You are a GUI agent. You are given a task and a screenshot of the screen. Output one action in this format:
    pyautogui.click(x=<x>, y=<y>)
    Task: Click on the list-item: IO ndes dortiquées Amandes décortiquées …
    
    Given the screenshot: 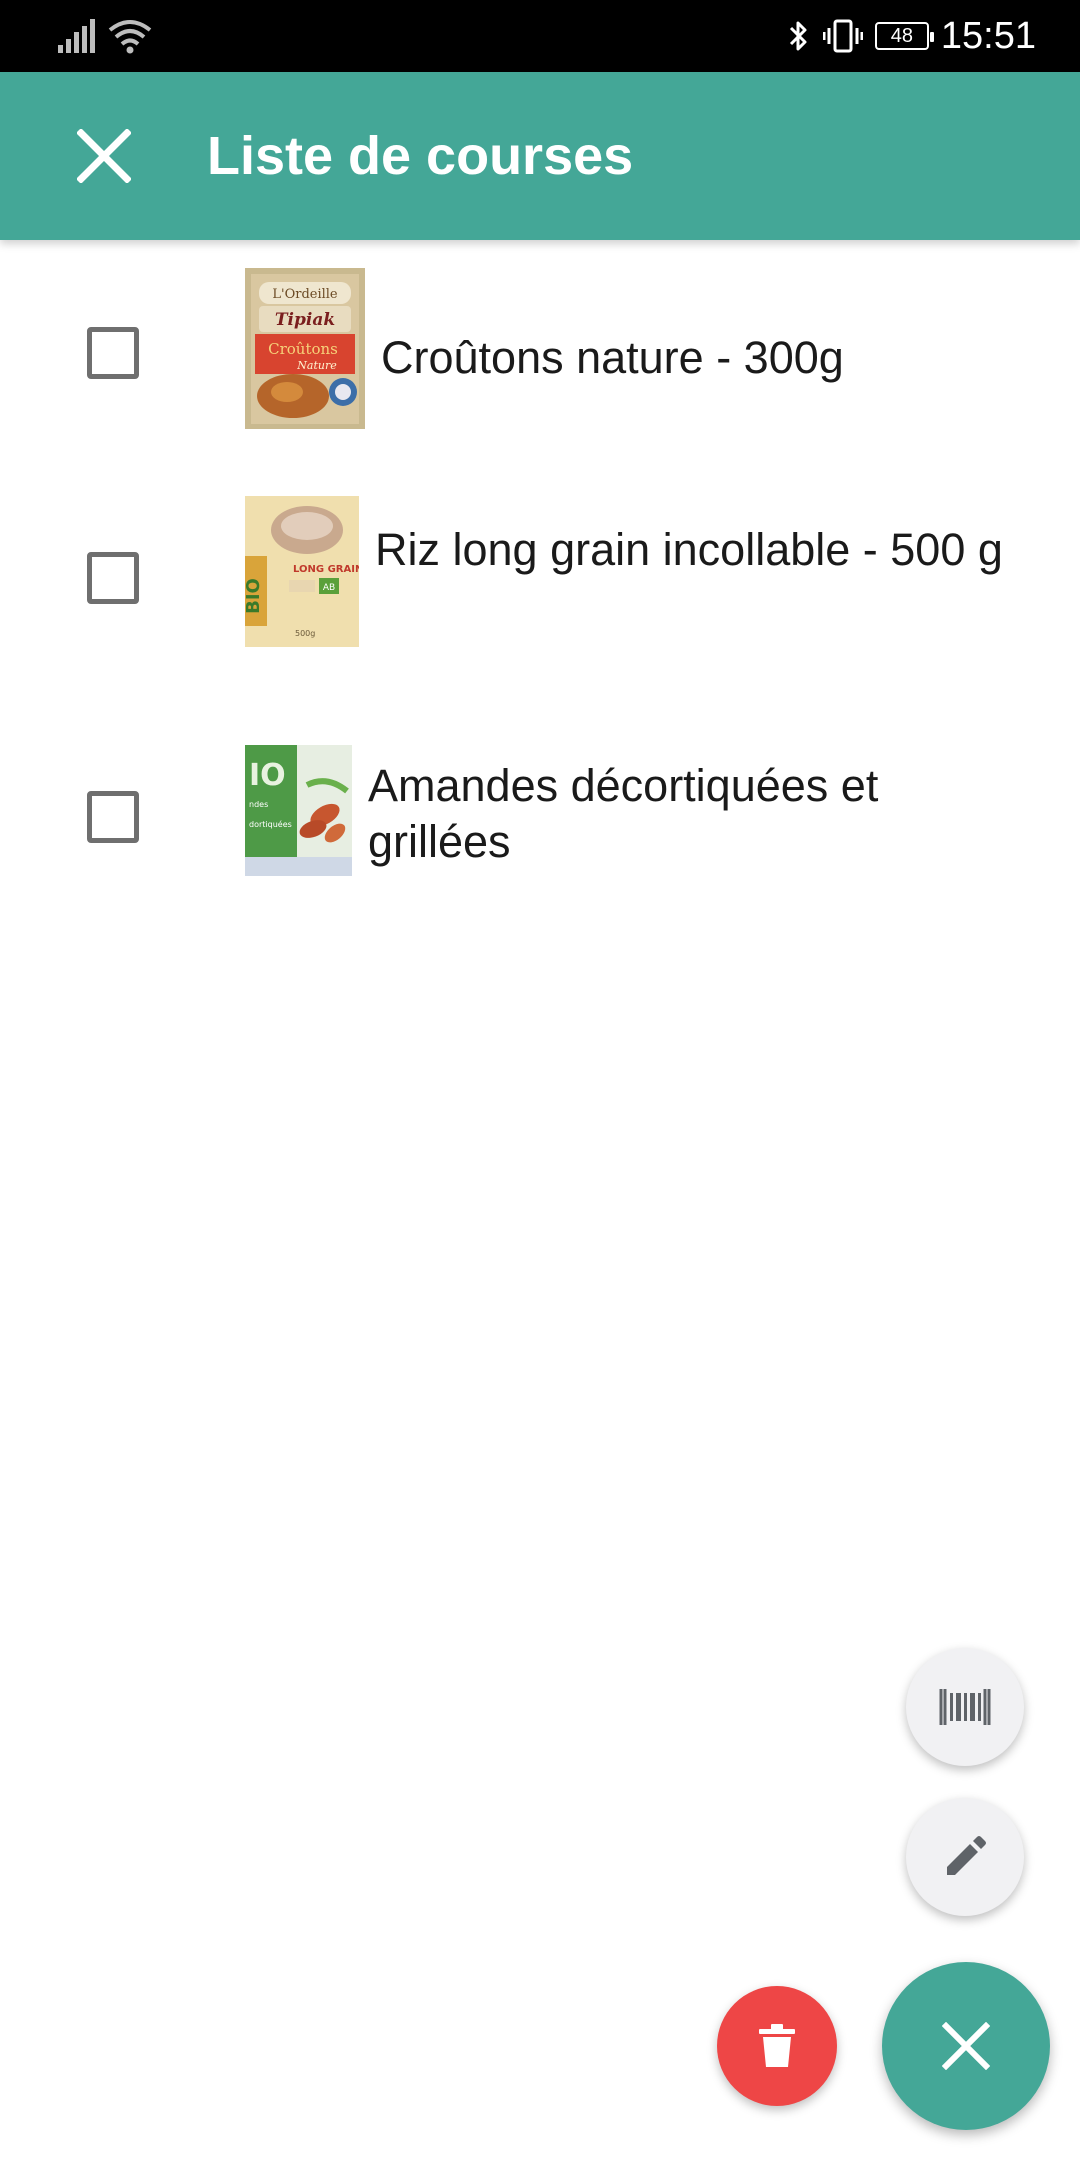 What is the action you would take?
    pyautogui.click(x=540, y=815)
    